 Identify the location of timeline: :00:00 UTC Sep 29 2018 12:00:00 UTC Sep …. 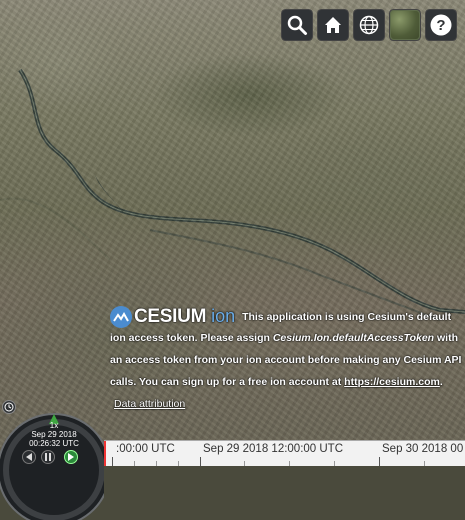
(284, 453).